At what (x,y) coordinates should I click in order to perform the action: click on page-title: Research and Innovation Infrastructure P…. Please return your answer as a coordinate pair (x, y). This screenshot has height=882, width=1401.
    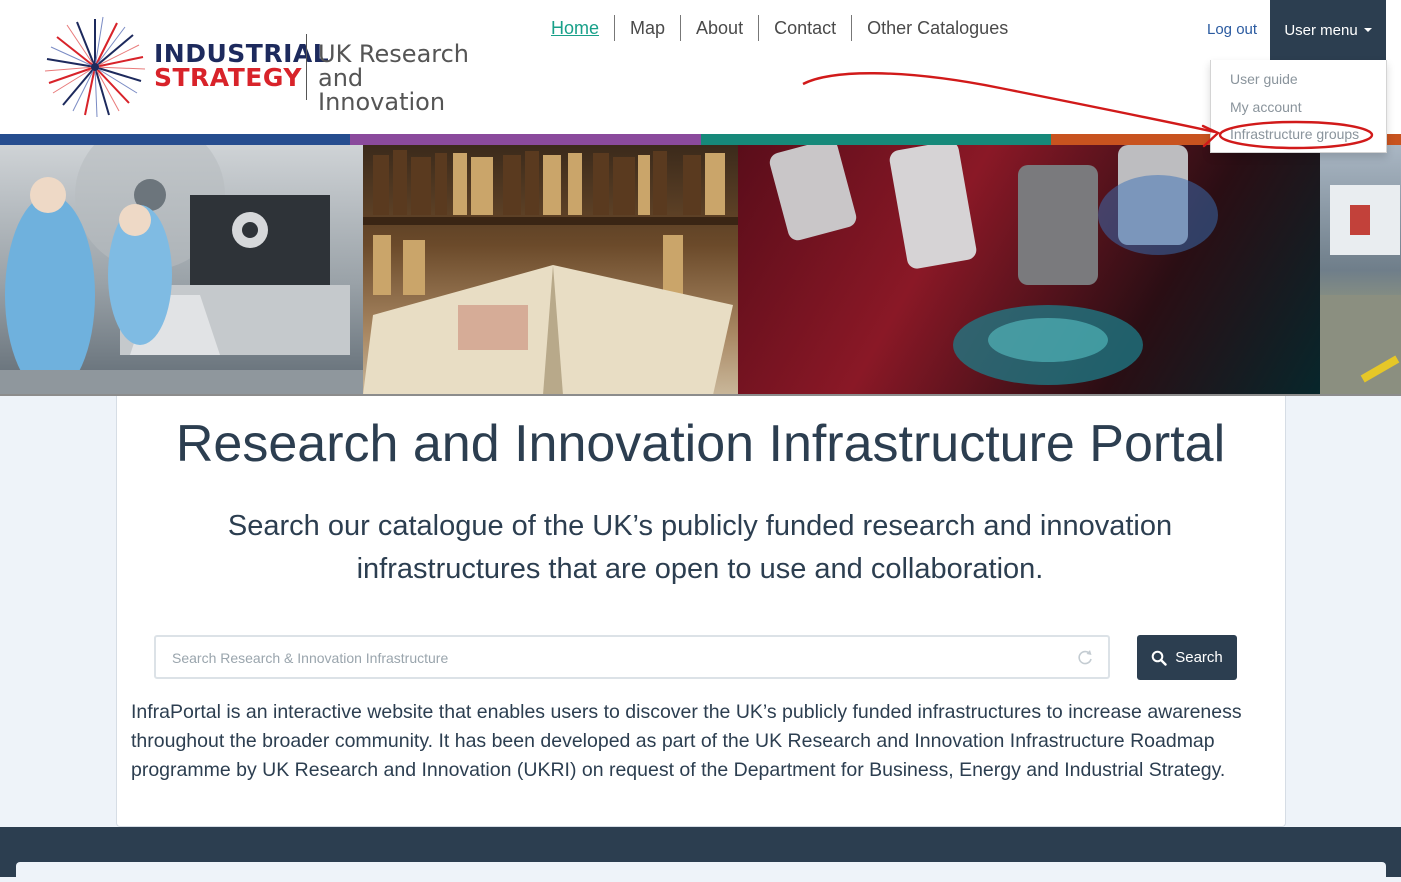
    Looking at the image, I should click on (700, 444).